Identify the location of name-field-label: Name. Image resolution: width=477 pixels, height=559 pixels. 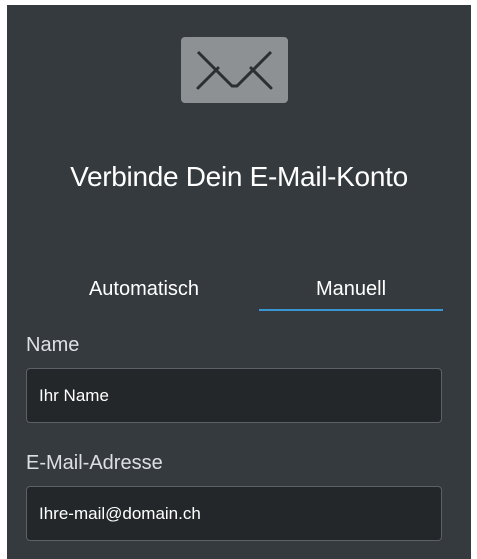
(53, 345).